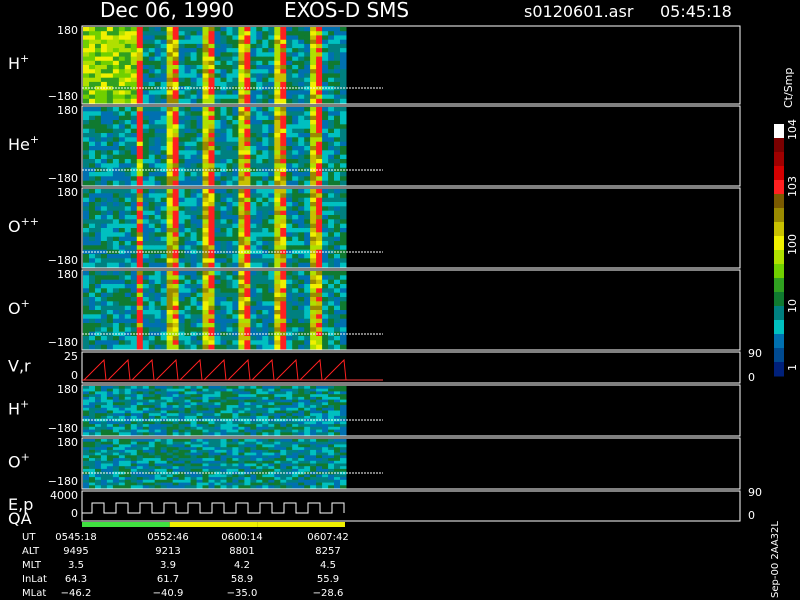  I want to click on colorbar-segment, so click(779, 341).